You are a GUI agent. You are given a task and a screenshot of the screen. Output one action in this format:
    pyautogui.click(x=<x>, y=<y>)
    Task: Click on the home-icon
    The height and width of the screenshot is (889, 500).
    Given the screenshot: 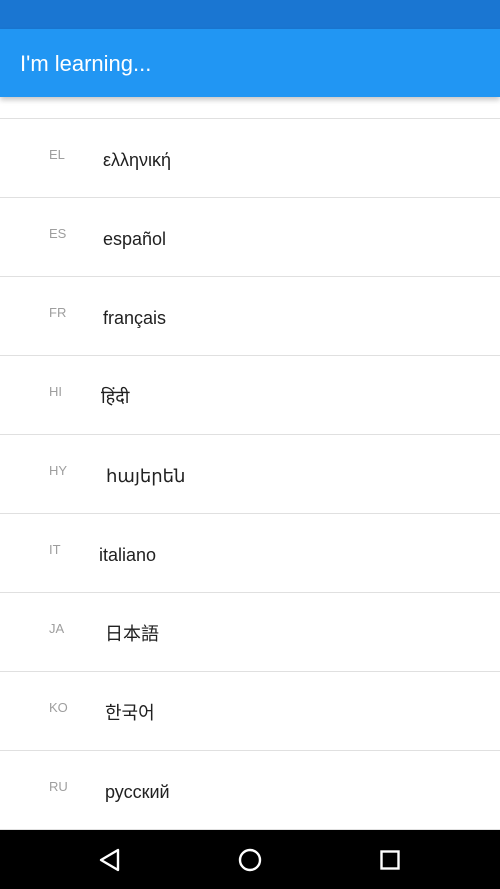 What is the action you would take?
    pyautogui.click(x=250, y=860)
    